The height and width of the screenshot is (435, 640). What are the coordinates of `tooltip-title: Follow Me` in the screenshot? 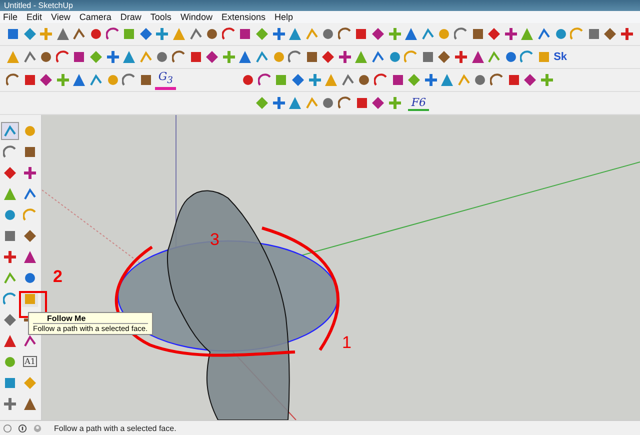 It's located at (90, 319).